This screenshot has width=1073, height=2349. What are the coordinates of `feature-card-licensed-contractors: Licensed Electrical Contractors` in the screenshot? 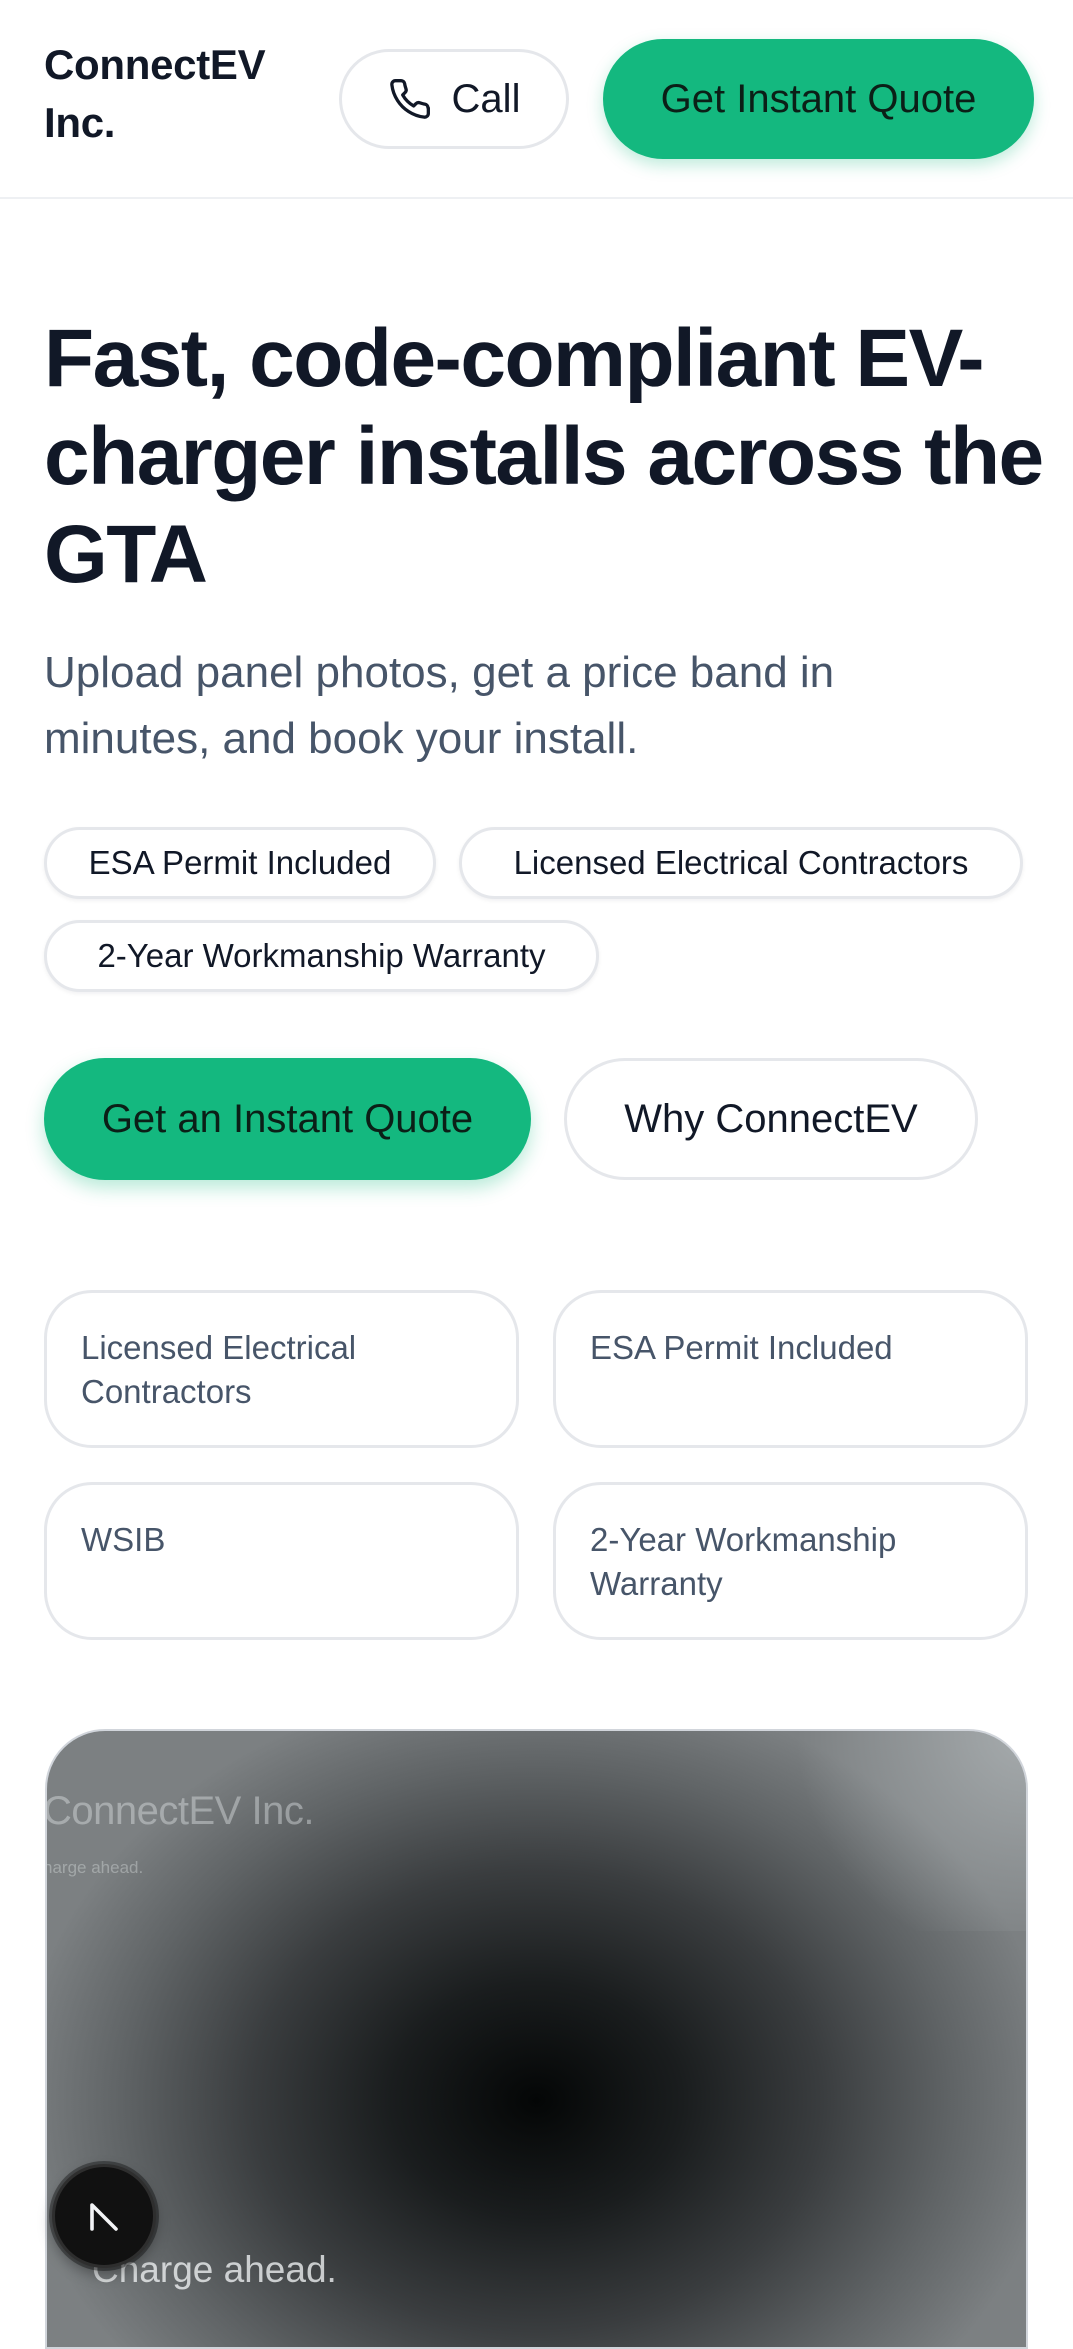 It's located at (281, 1369).